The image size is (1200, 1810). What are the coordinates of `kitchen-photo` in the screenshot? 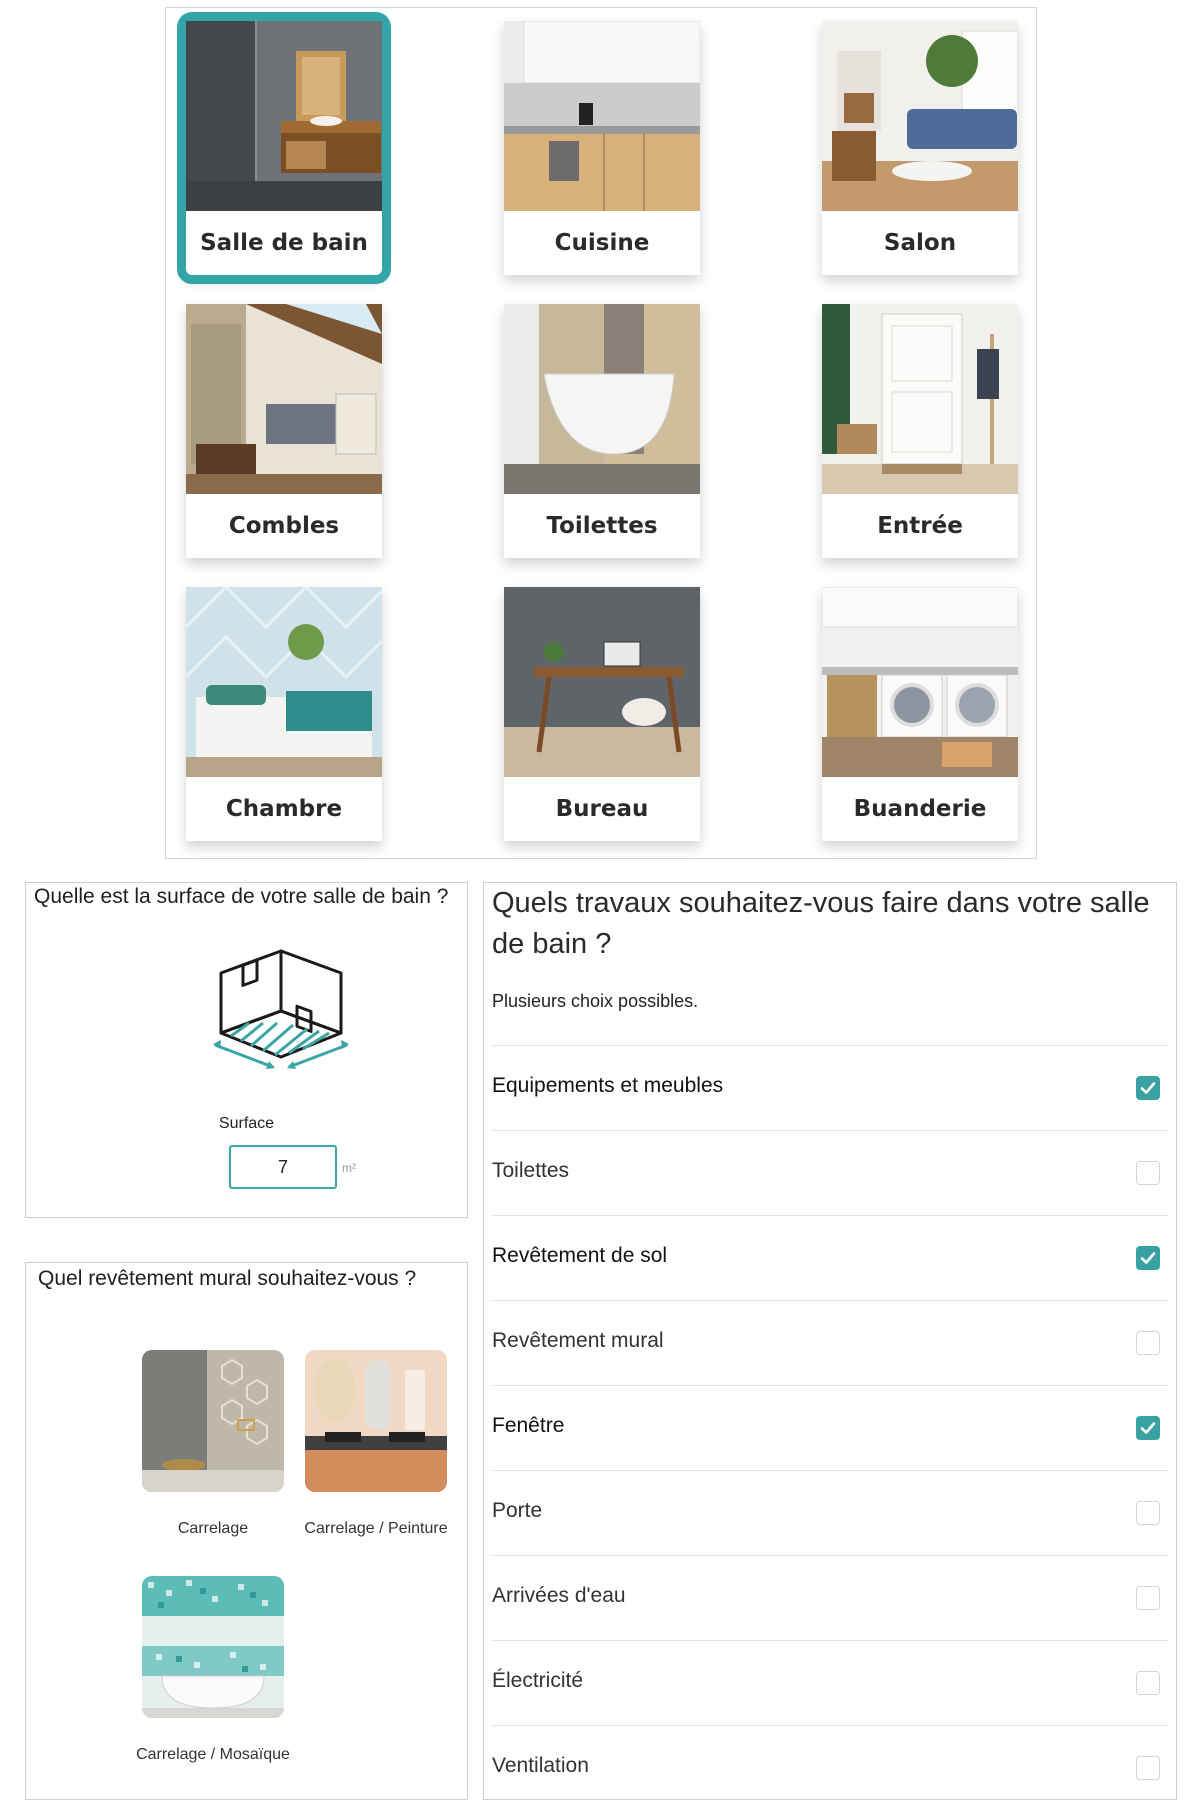 It's located at (602, 116).